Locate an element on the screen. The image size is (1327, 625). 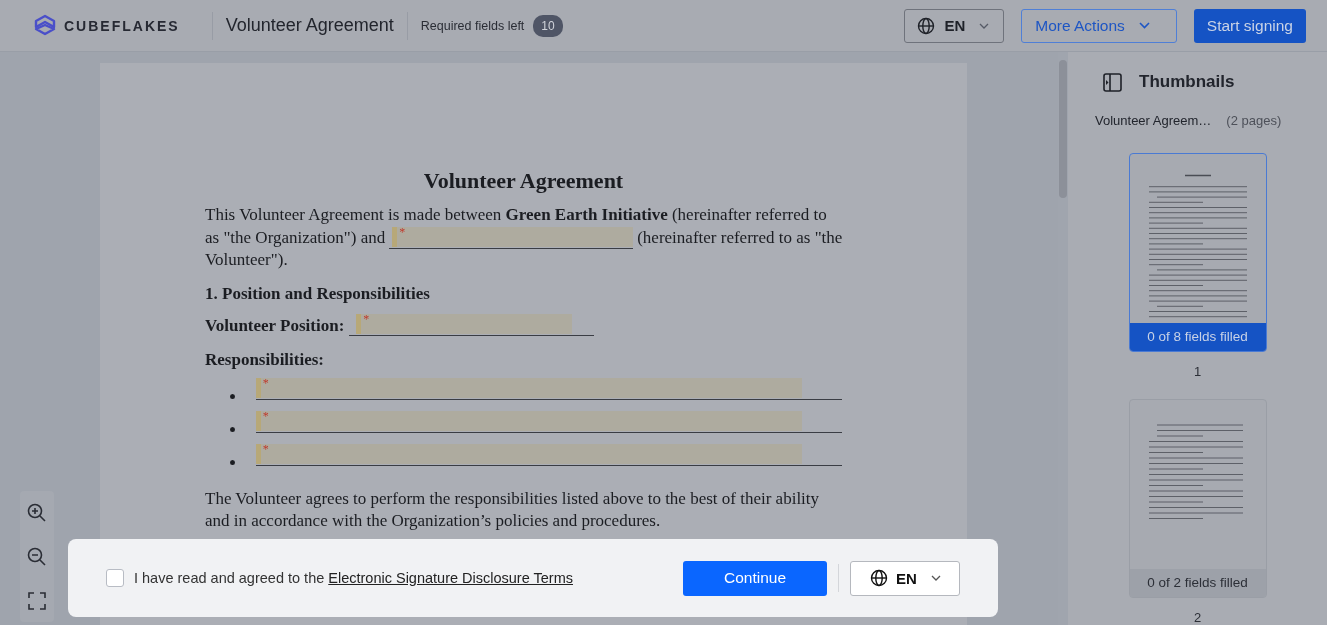
page-count: (2 pages) is located at coordinates (1254, 120).